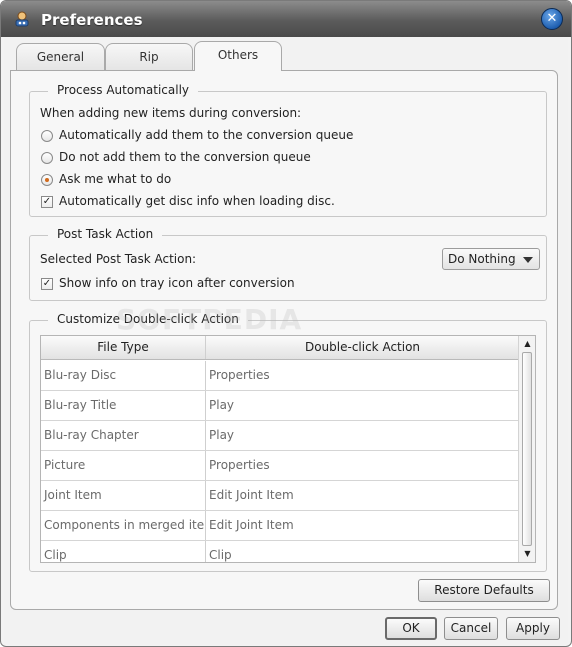 This screenshot has width=572, height=647. I want to click on column-header-file-type: File Type, so click(123, 348).